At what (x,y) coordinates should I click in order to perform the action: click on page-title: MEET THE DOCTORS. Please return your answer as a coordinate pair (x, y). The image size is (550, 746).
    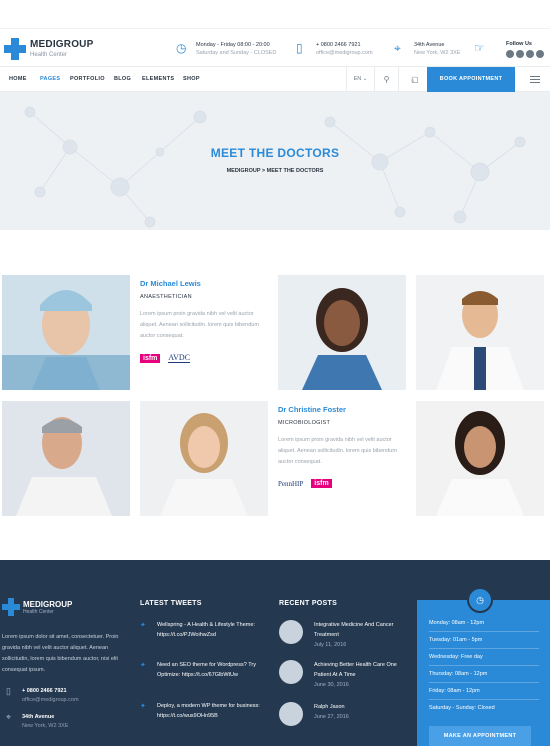
    Looking at the image, I should click on (275, 153).